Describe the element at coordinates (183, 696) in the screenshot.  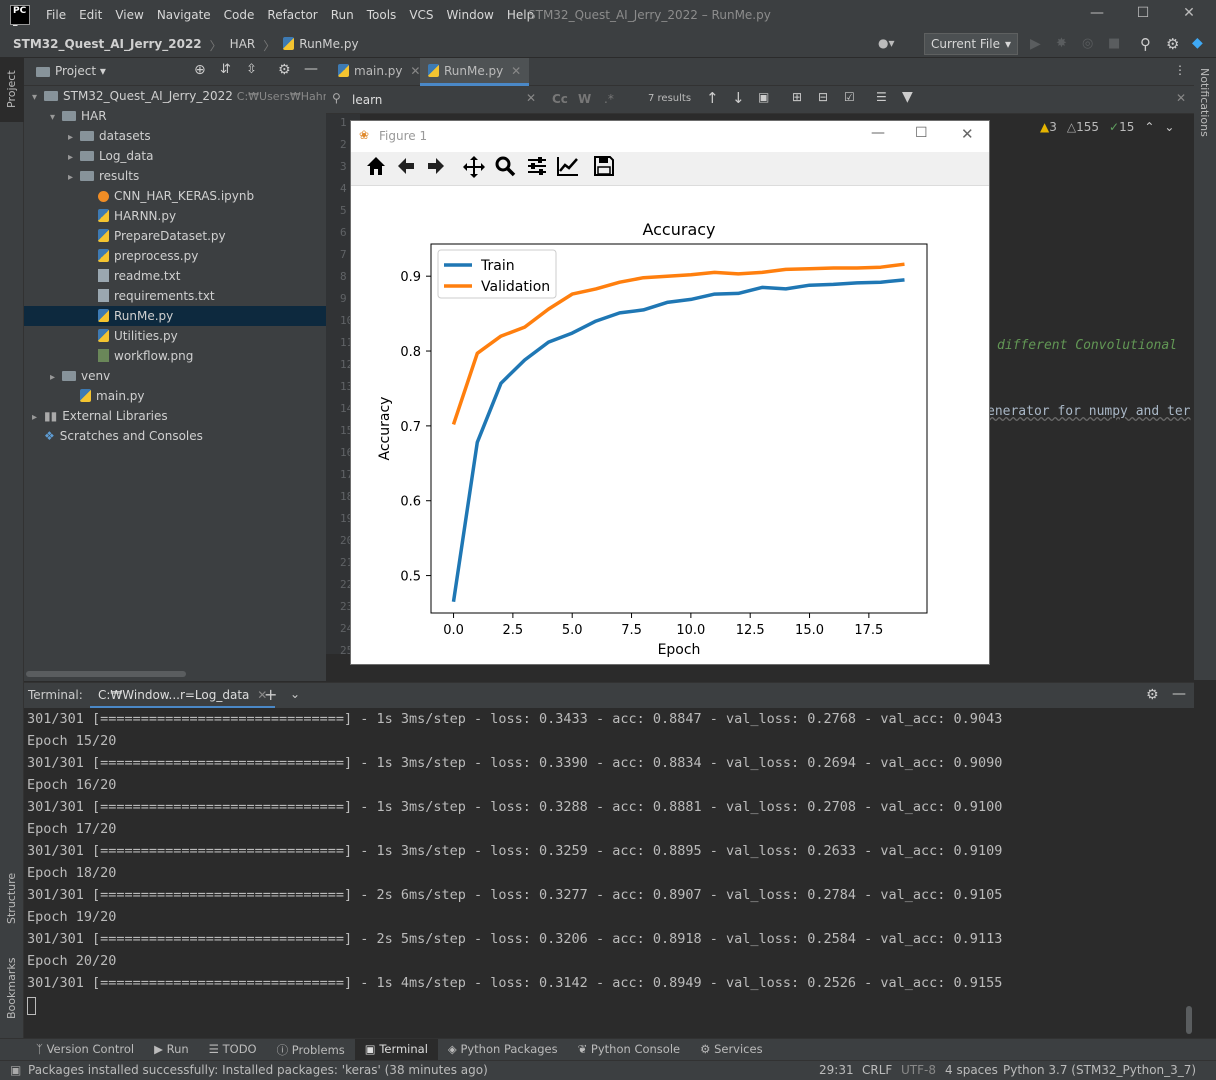
I see `terminal-tab: C:₩Window...r=Log_data ✕` at that location.